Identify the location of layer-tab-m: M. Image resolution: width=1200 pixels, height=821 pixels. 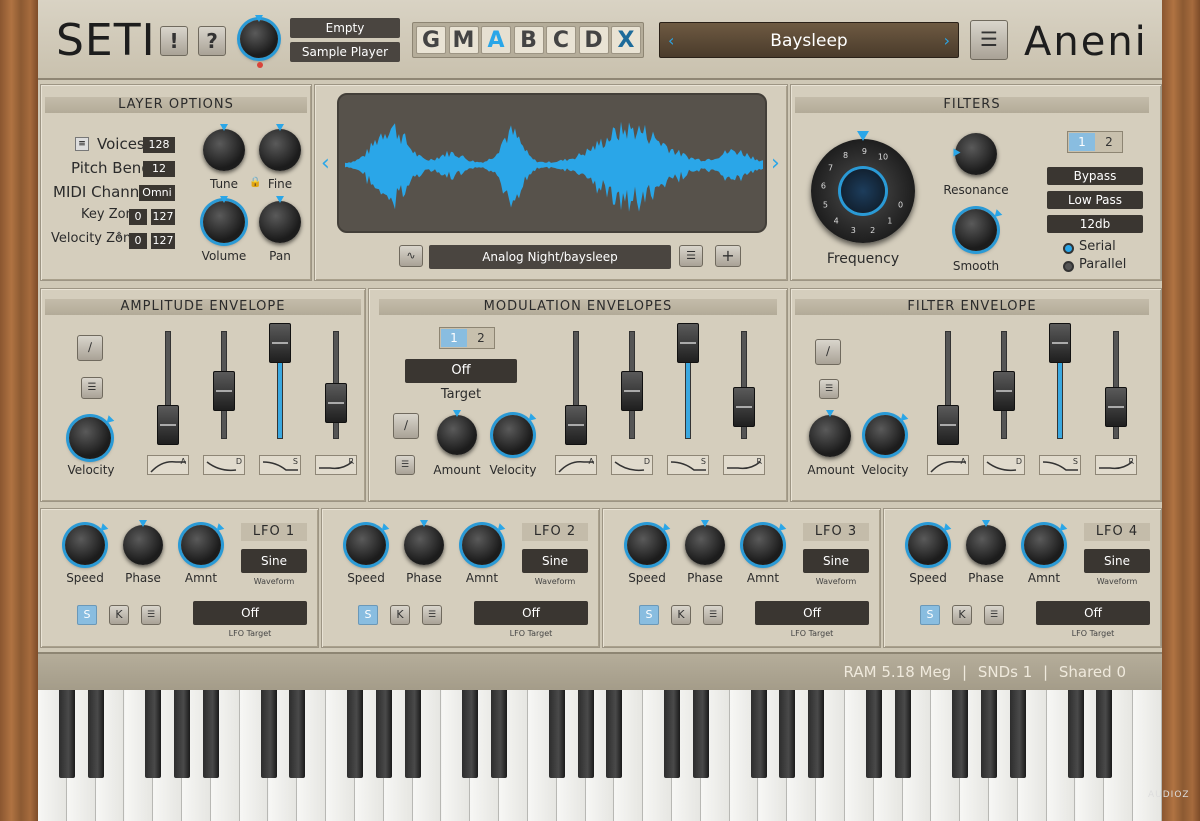
(463, 40).